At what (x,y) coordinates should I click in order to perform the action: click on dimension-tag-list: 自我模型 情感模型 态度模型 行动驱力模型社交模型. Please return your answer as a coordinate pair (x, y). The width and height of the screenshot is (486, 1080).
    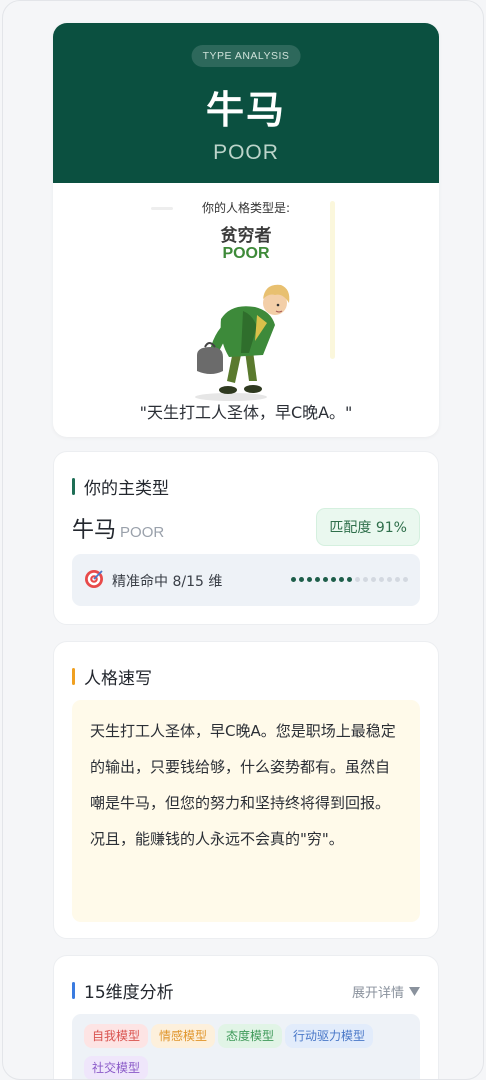
    Looking at the image, I should click on (246, 1046).